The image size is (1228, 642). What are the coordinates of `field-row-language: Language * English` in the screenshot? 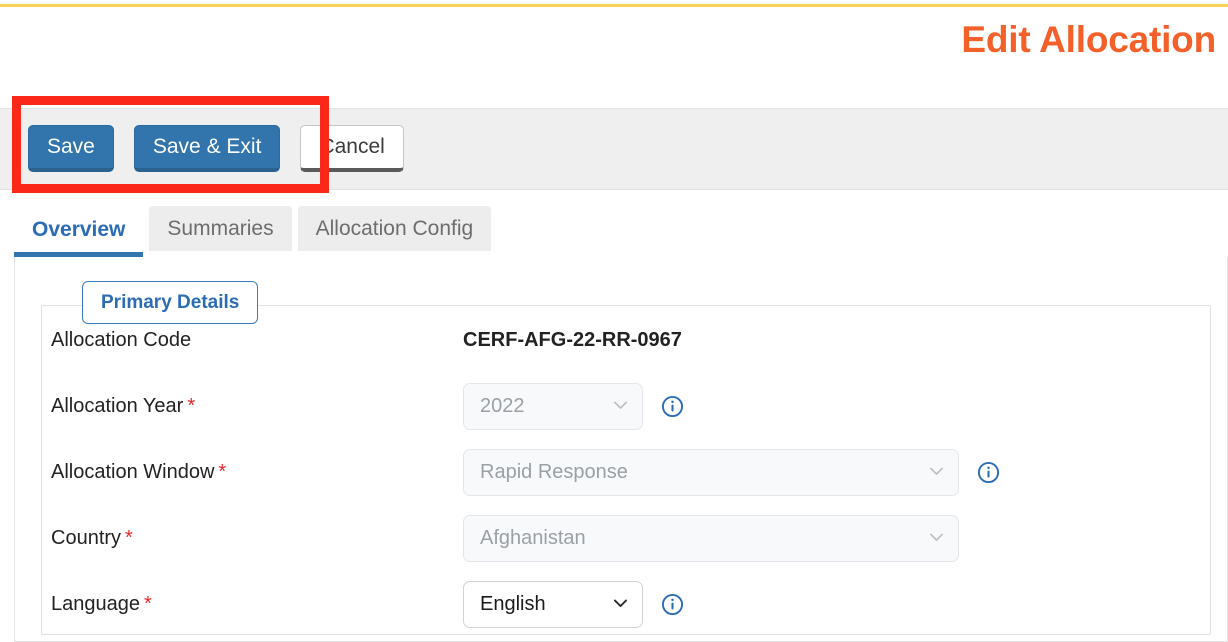 It's located at (611, 604).